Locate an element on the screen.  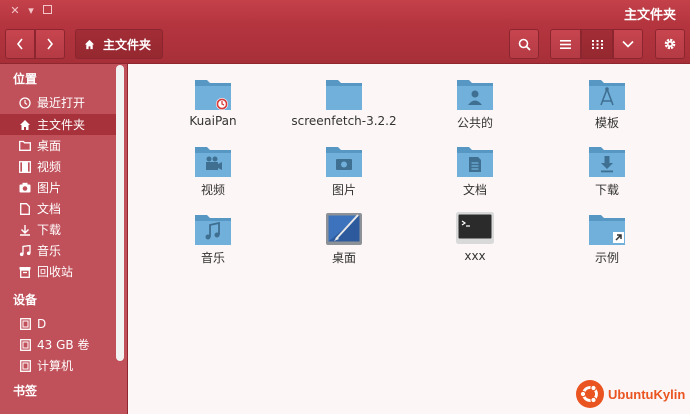
music-folder-icon is located at coordinates (213, 230).